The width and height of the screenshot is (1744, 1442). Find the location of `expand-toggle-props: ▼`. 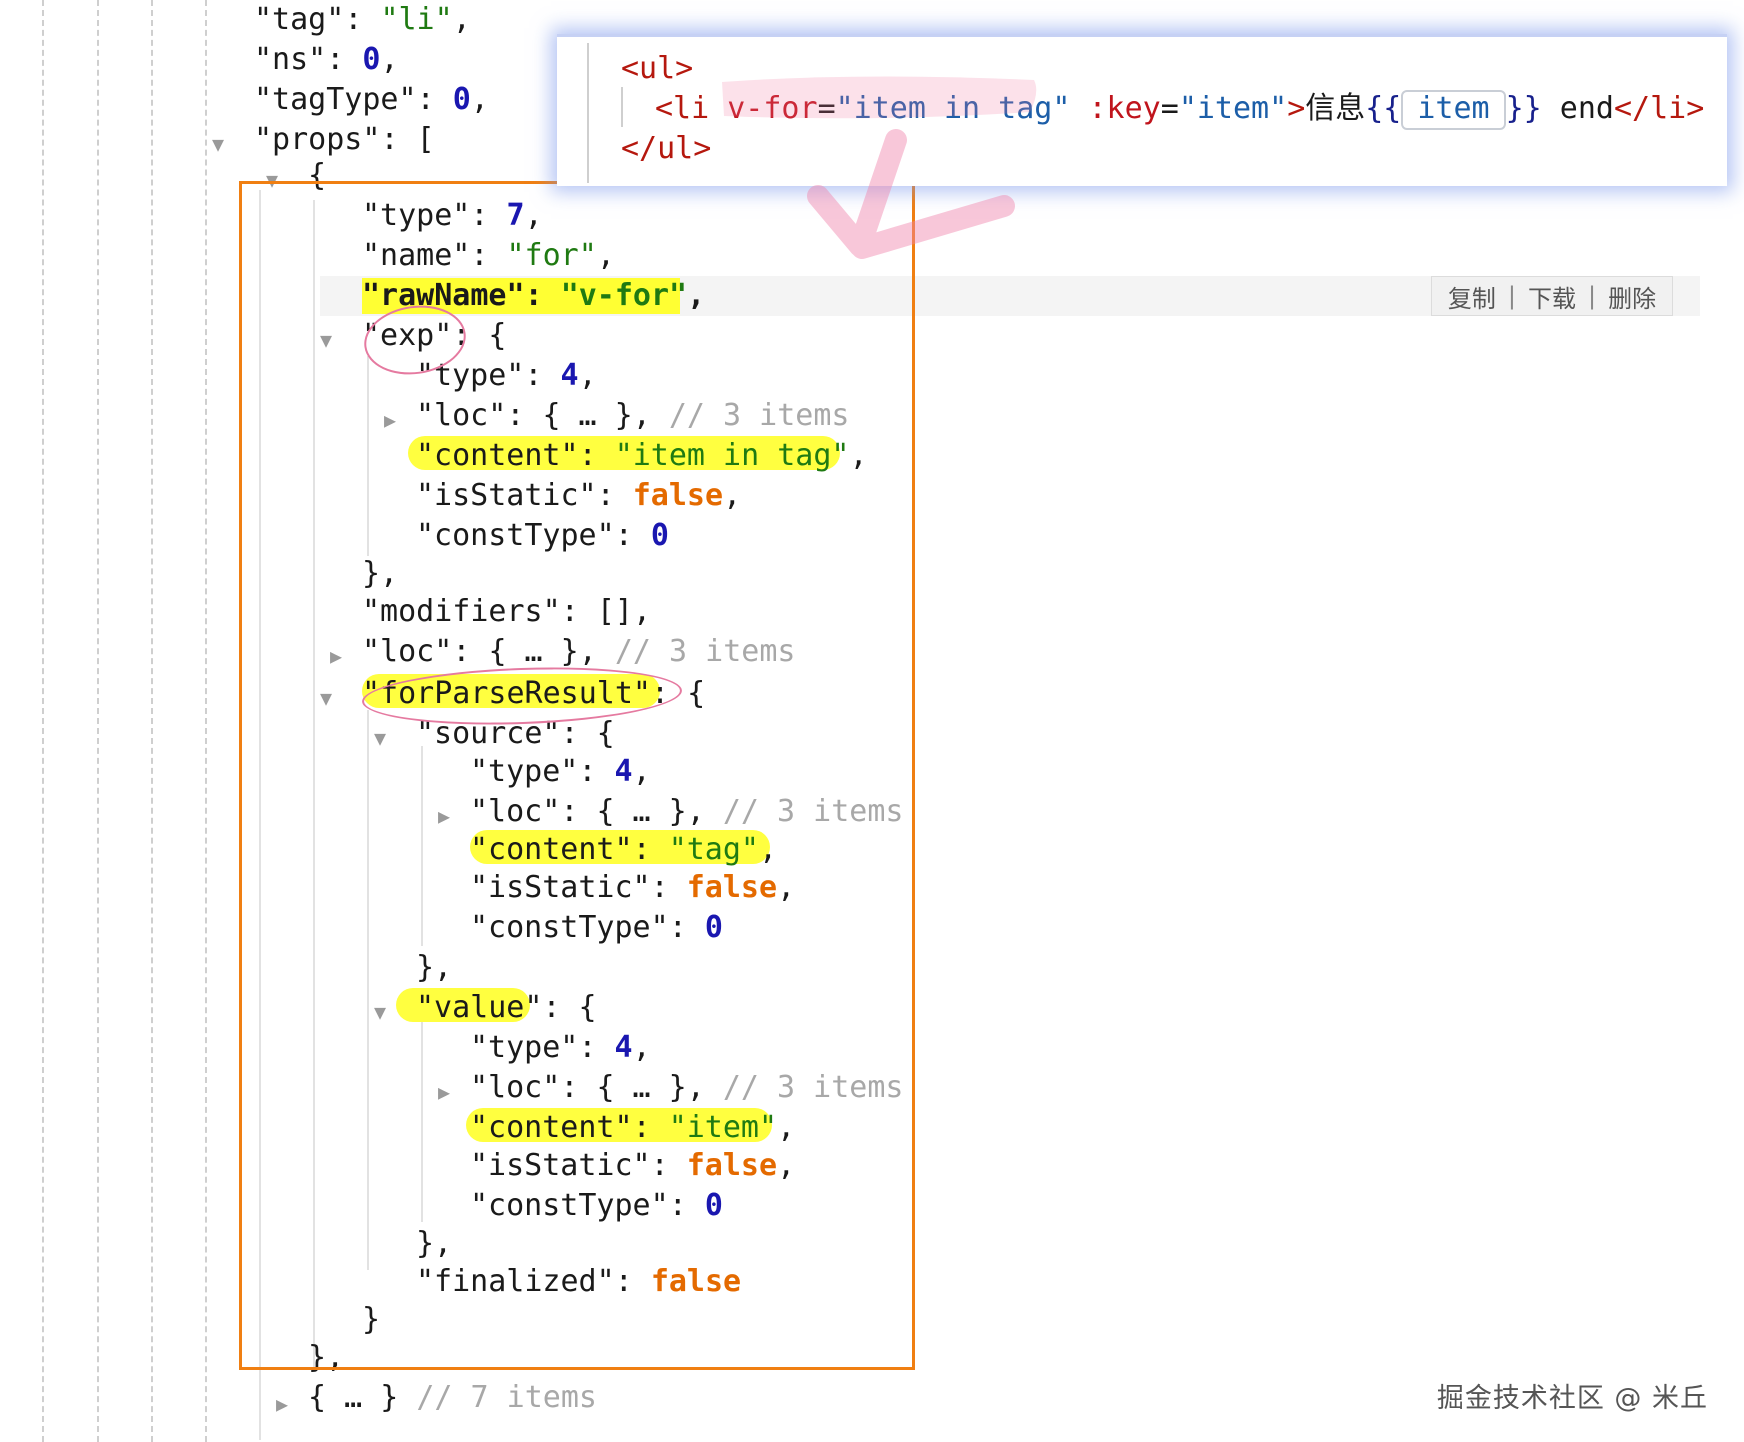

expand-toggle-props: ▼ is located at coordinates (218, 144).